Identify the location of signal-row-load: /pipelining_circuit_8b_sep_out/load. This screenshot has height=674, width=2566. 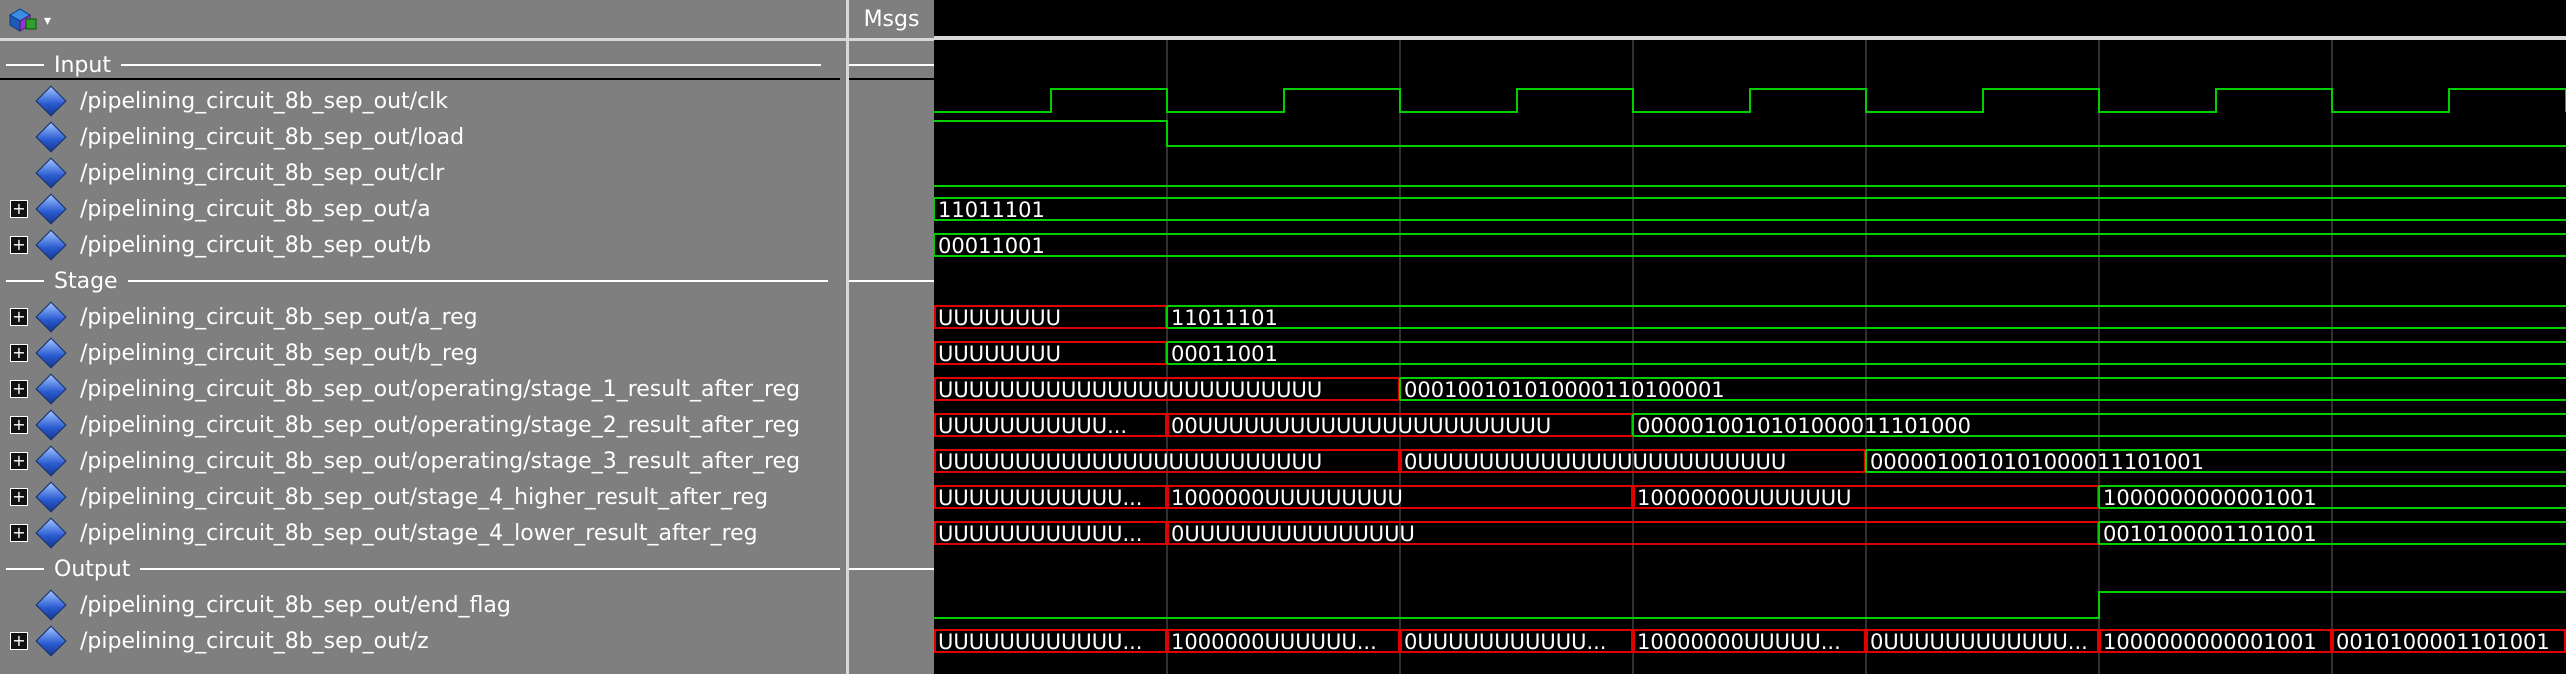
(423, 137).